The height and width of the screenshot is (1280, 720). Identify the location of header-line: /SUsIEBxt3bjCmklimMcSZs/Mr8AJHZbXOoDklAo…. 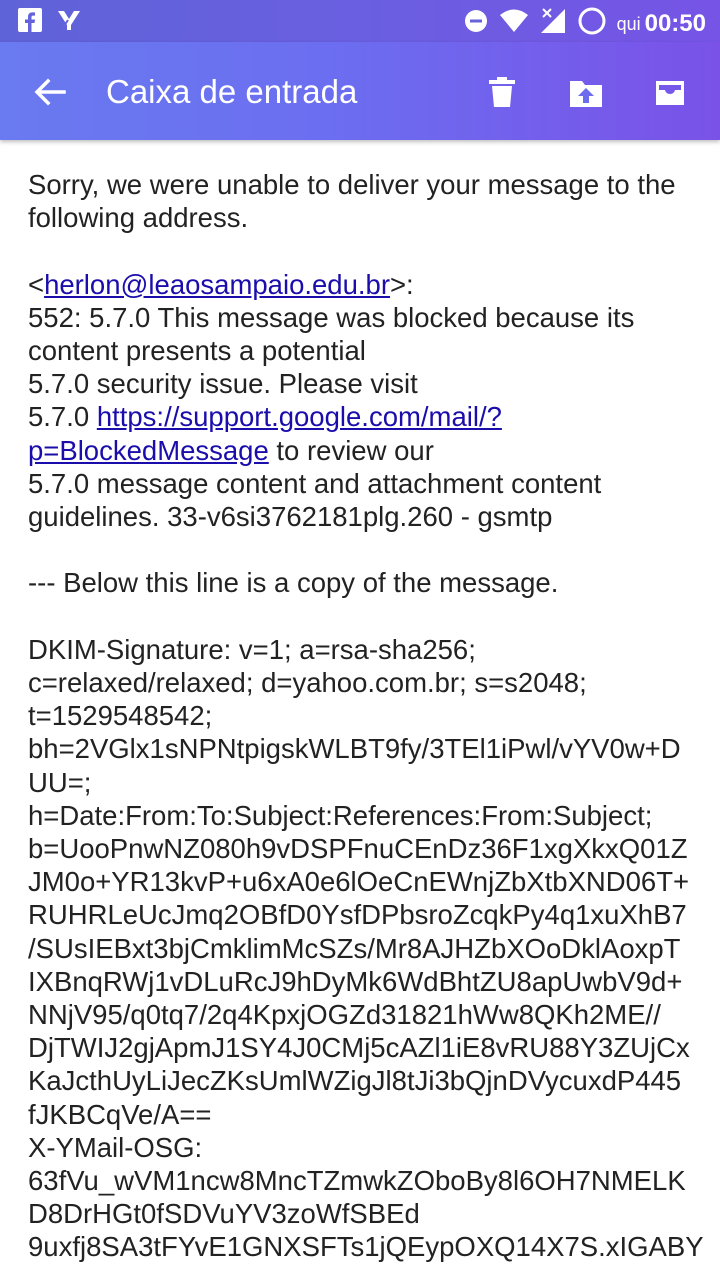
(354, 948).